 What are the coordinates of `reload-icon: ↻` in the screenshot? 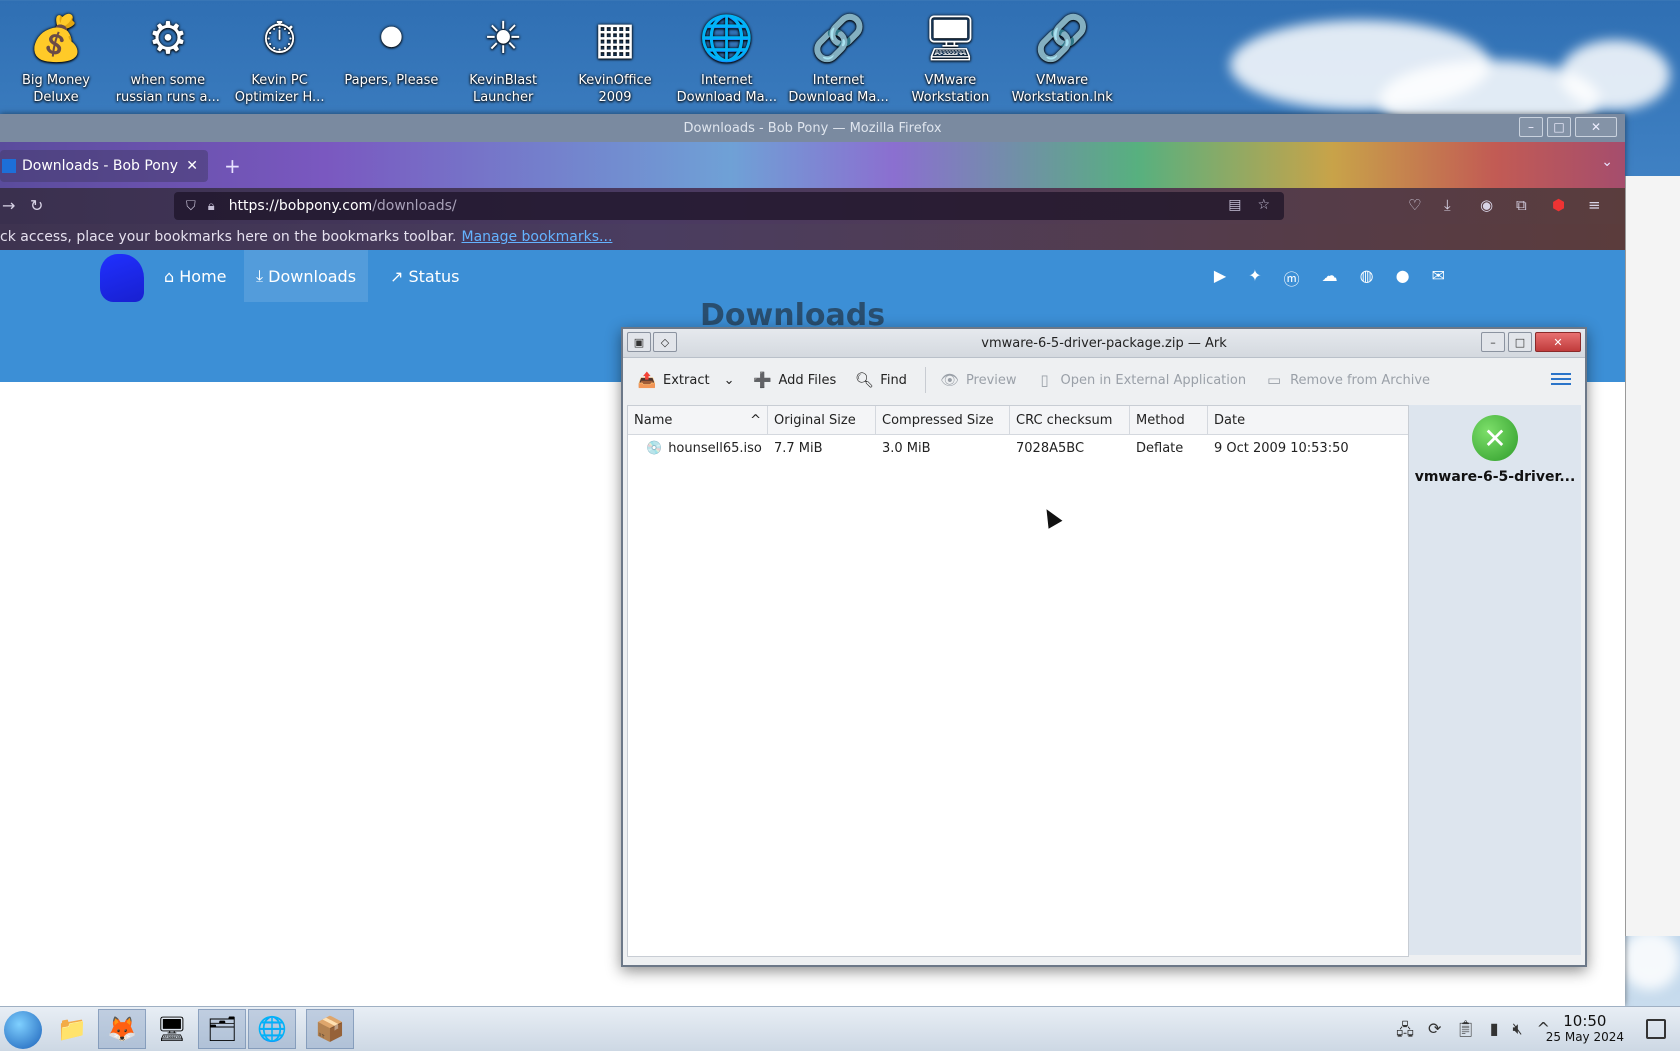 It's located at (36, 205).